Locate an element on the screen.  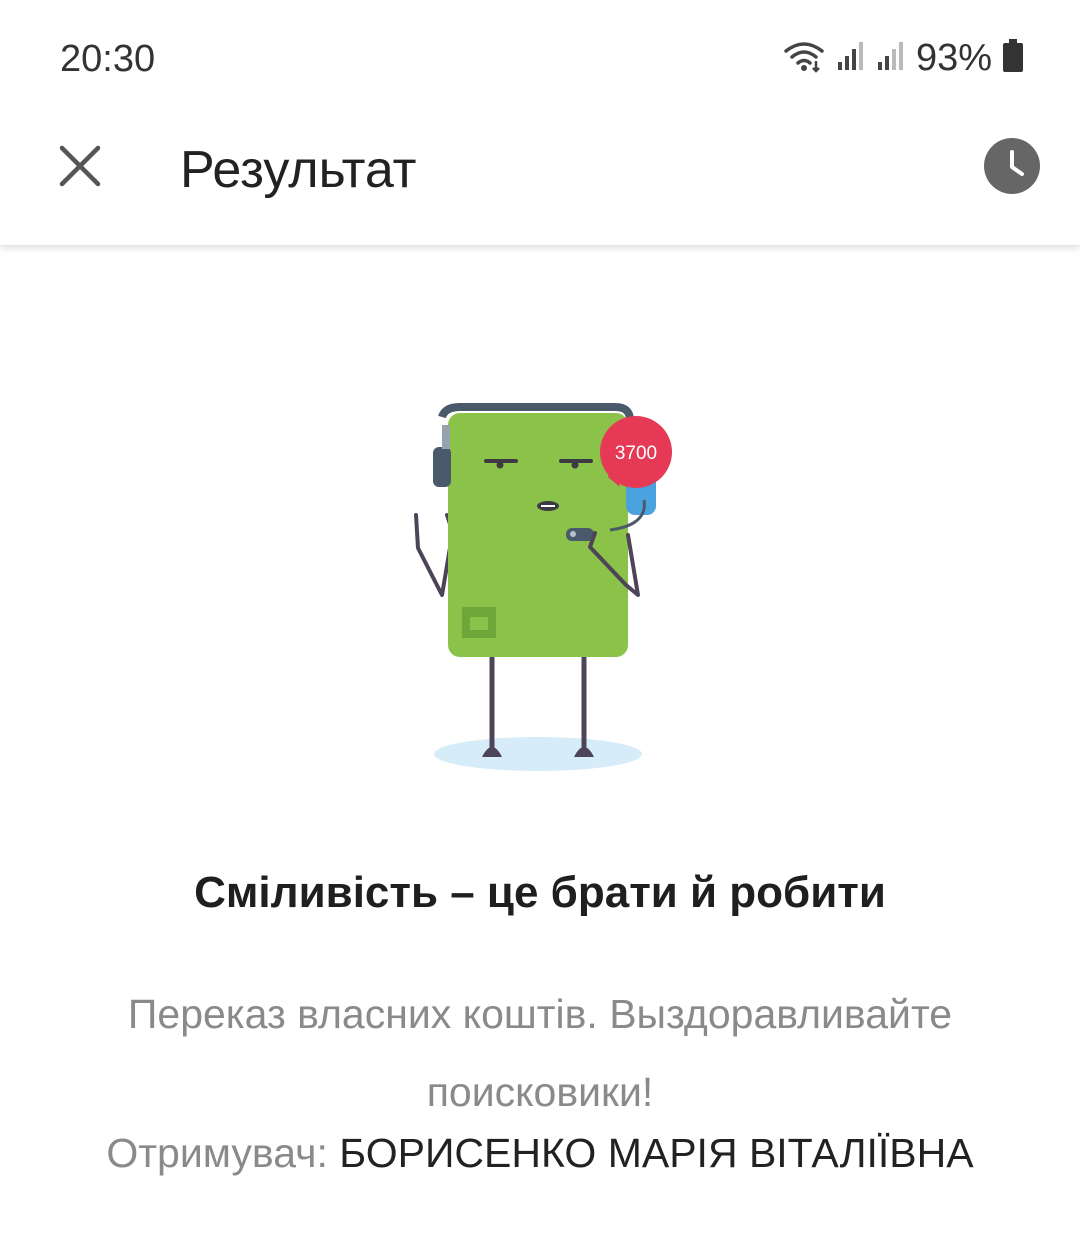
status-icons: 93% is located at coordinates (903, 58).